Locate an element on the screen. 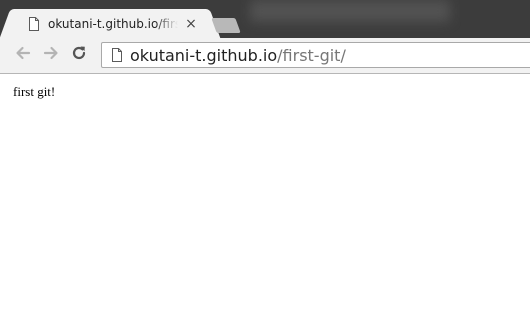  arrow-left-icon is located at coordinates (23, 55).